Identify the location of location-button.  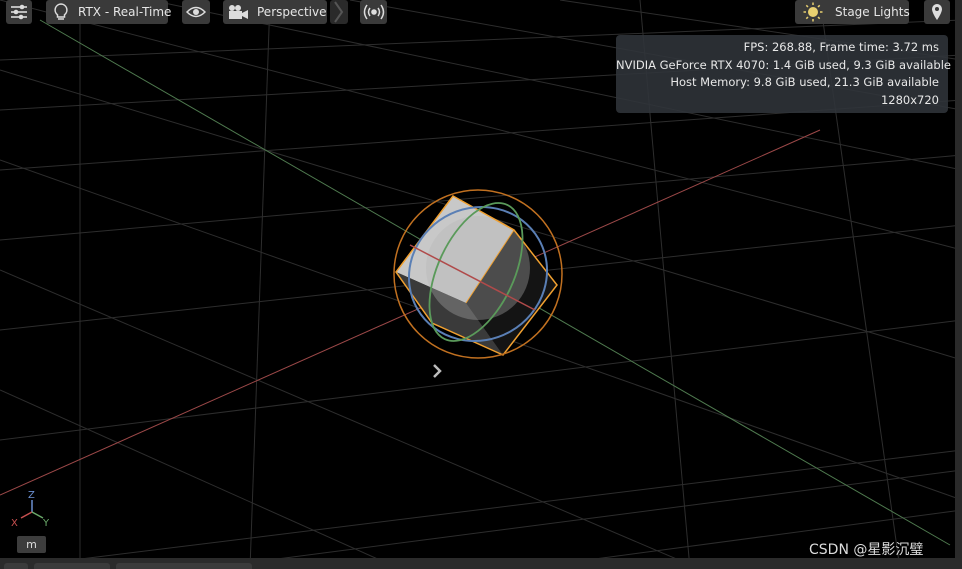
(937, 12).